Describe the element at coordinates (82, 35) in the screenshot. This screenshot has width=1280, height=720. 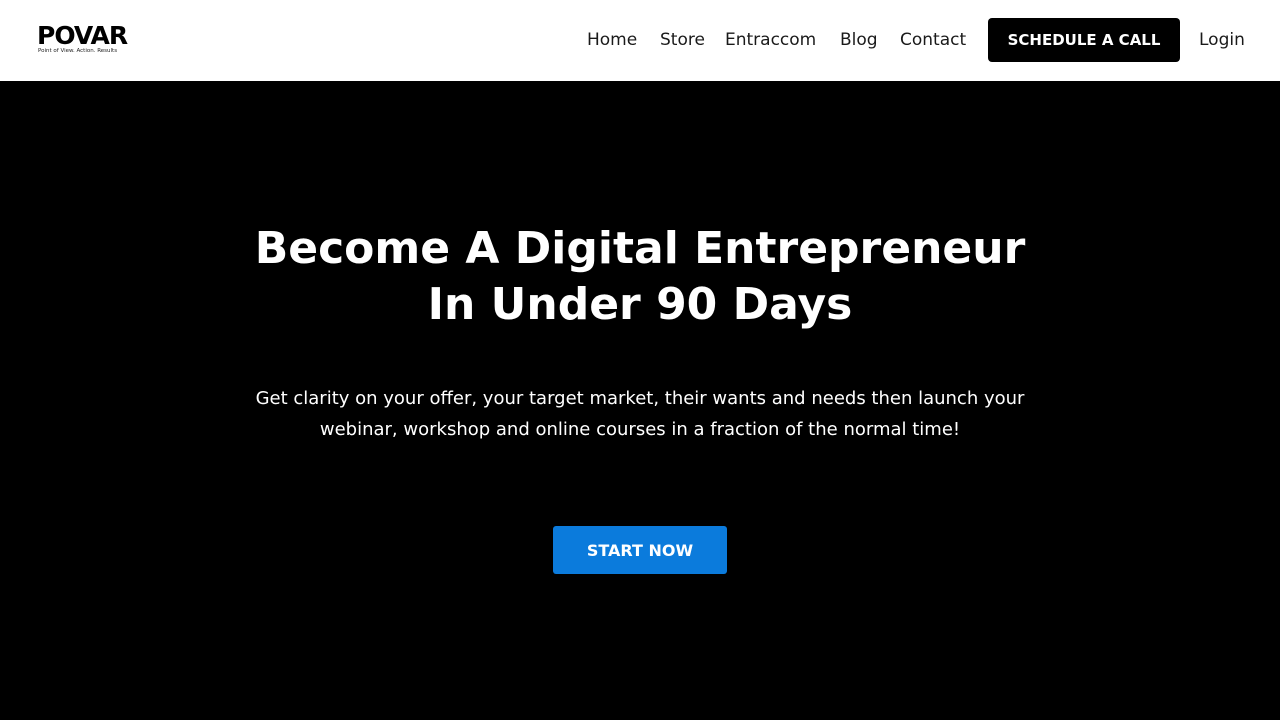
I see `logo-wordmark: POVAR` at that location.